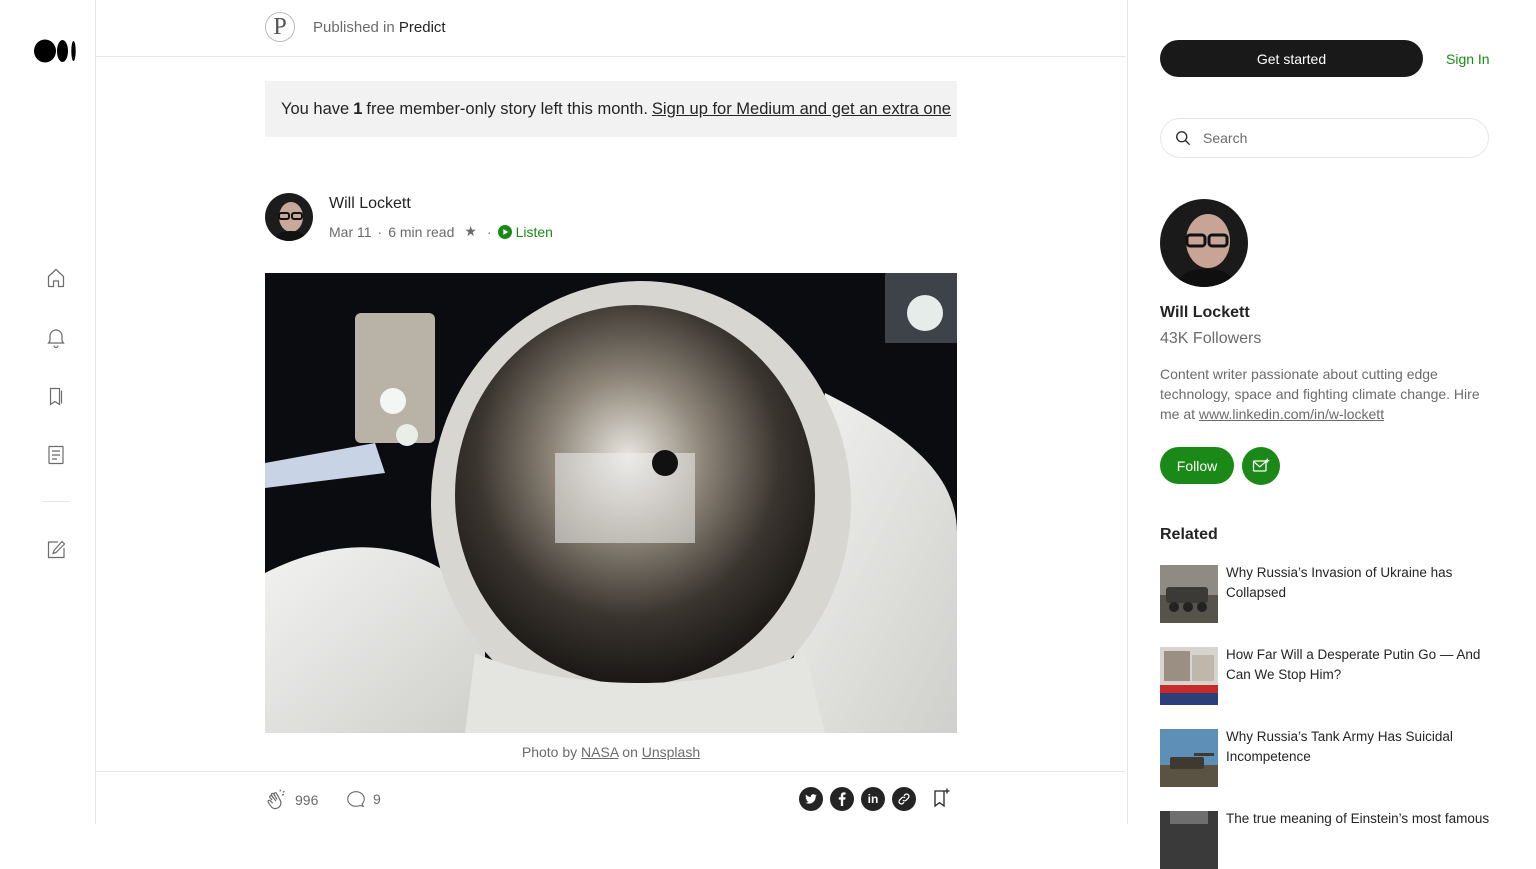 This screenshot has width=1536, height=869. What do you see at coordinates (611, 28) in the screenshot?
I see `publication-bar: P Published in Predict` at bounding box center [611, 28].